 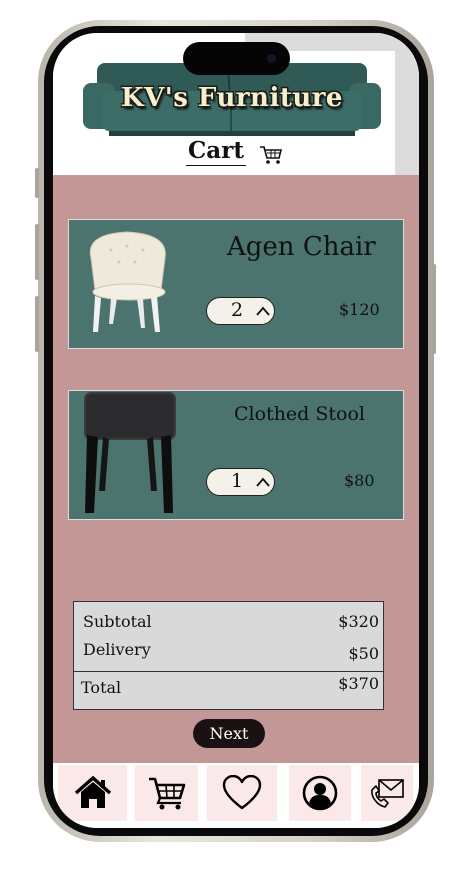 What do you see at coordinates (299, 414) in the screenshot?
I see `product-name: Clothed Stool` at bounding box center [299, 414].